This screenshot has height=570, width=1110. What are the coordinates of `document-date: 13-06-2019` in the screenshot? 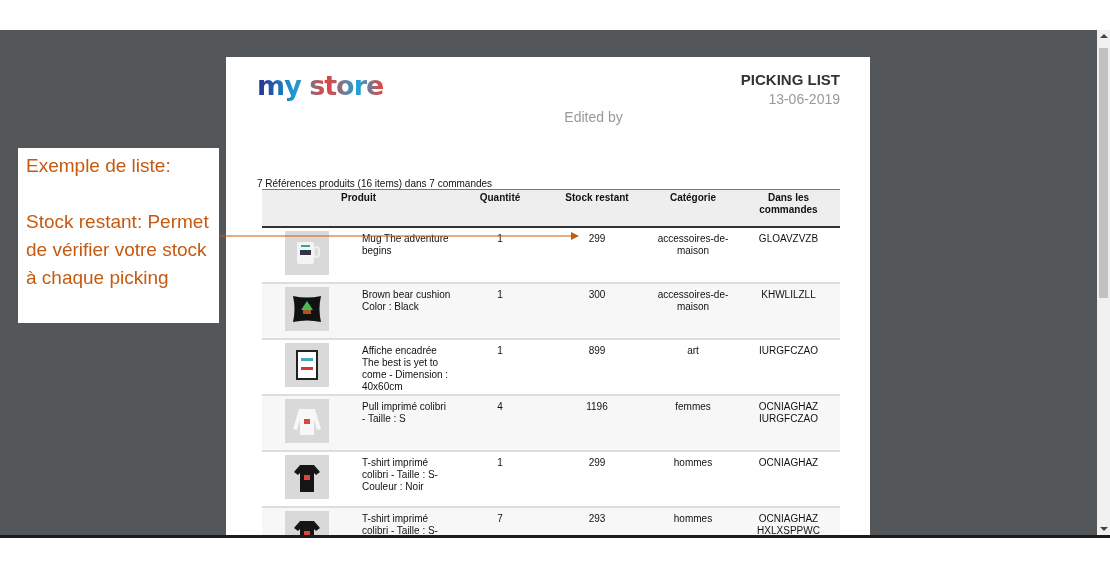 It's located at (804, 99).